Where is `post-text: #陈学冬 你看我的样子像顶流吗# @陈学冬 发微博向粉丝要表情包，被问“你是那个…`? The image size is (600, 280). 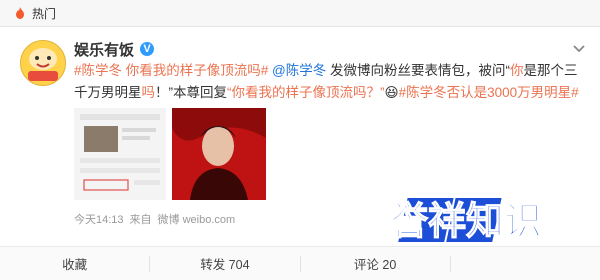
post-text: #陈学冬 你看我的样子像顶流吗# @陈学冬 发微博向粉丝要表情包，被问“你是那个… is located at coordinates (329, 82).